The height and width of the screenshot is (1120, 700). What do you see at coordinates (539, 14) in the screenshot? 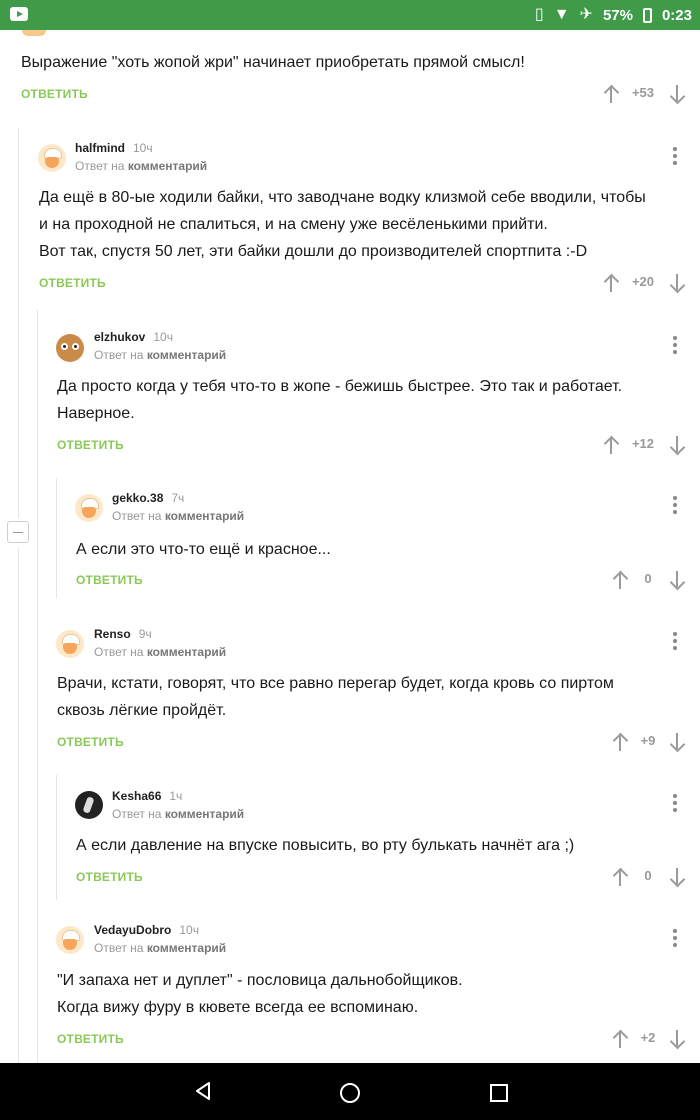
I see `vibrate-icon: ▯` at bounding box center [539, 14].